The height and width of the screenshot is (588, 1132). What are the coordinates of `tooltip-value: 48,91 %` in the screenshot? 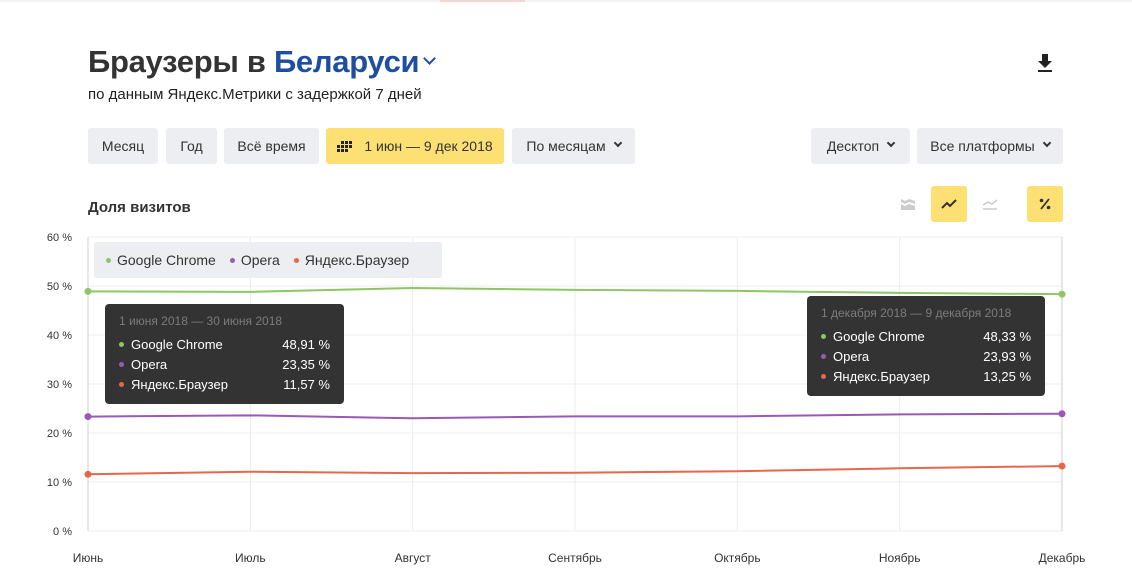 It's located at (306, 344).